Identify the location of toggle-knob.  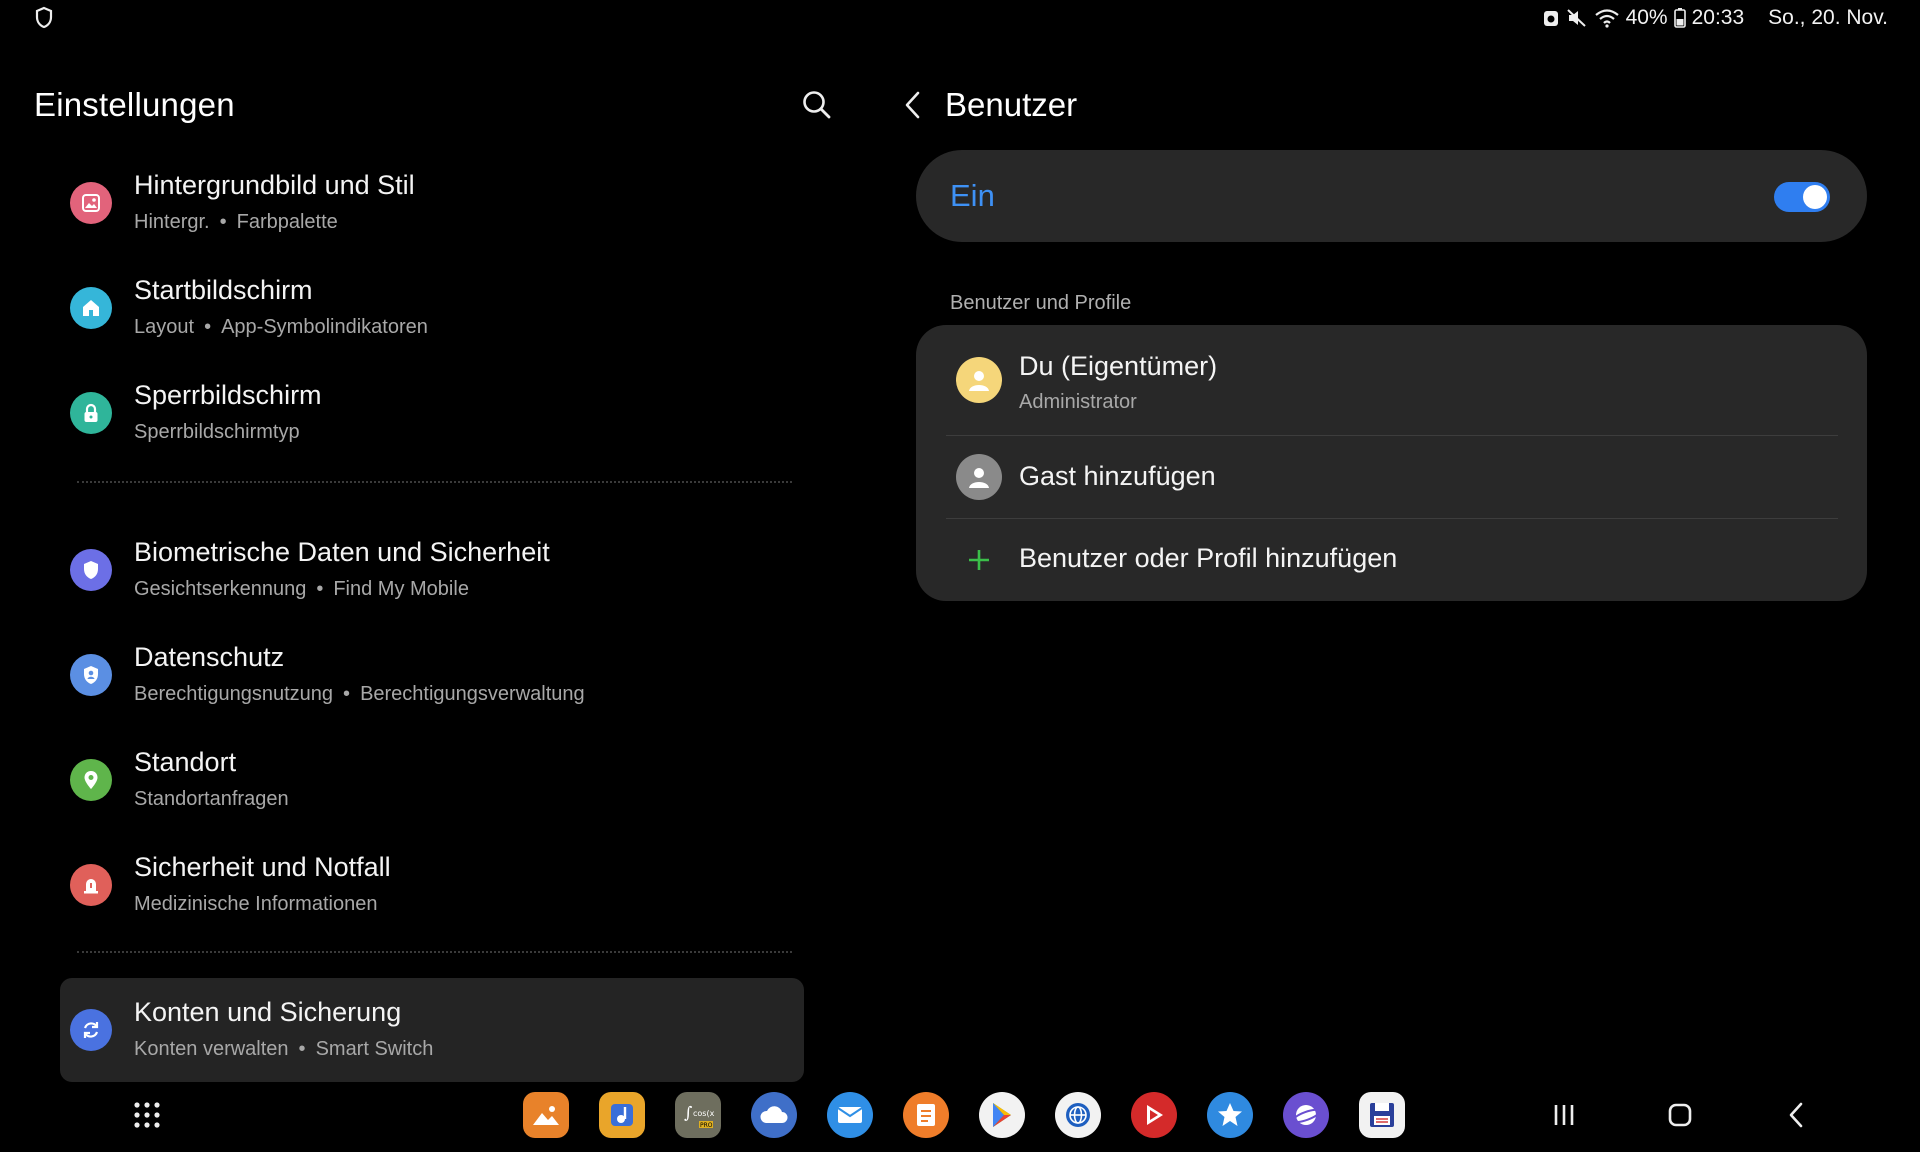
(1815, 197).